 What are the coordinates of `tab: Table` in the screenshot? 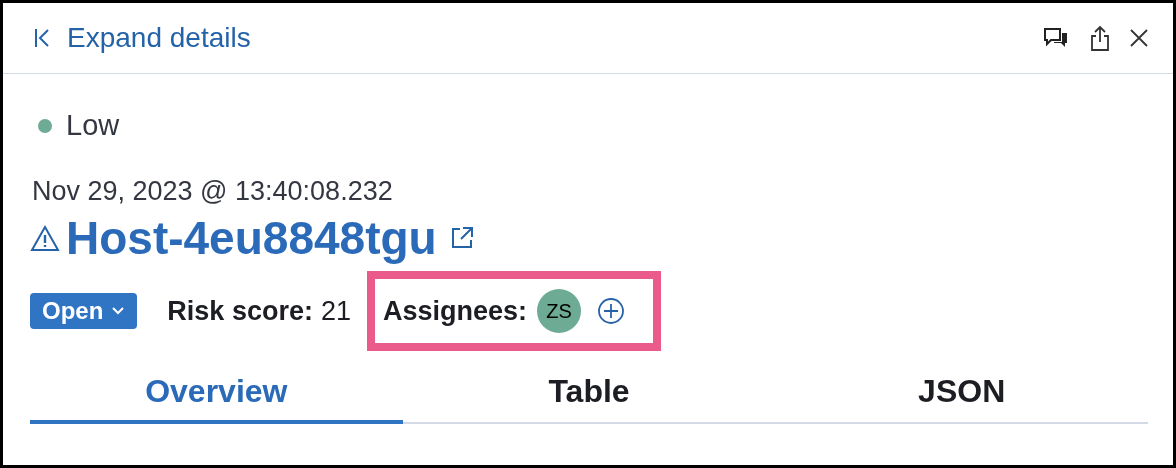 It's located at (589, 392).